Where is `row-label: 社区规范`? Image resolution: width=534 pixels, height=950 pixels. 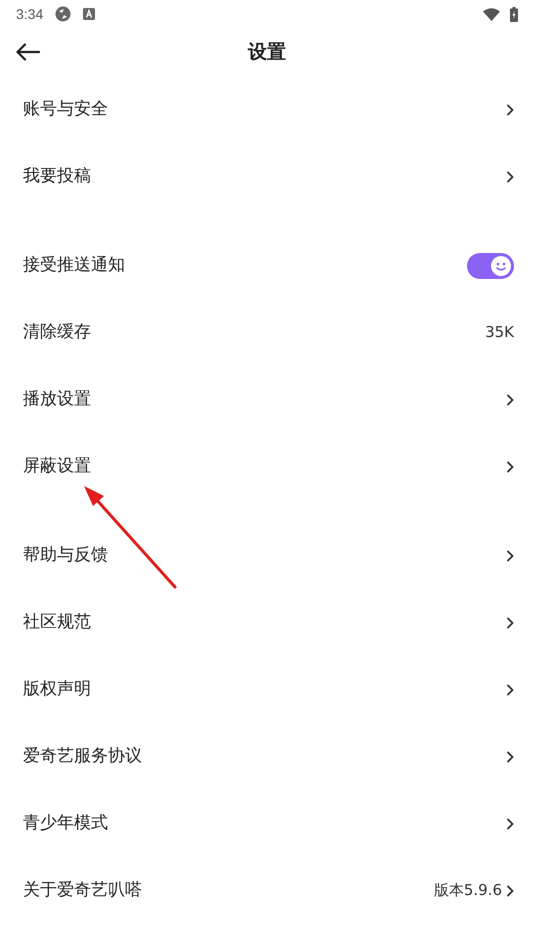 row-label: 社区规范 is located at coordinates (57, 622).